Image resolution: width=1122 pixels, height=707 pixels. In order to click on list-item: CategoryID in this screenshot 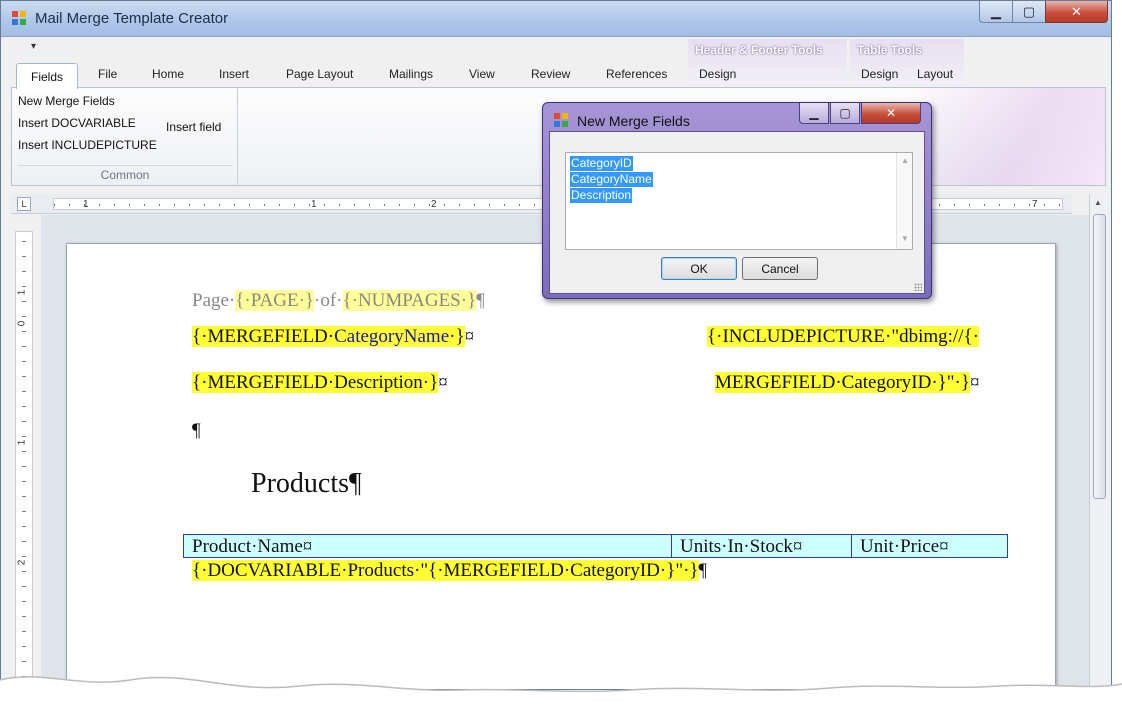, I will do `click(601, 163)`.